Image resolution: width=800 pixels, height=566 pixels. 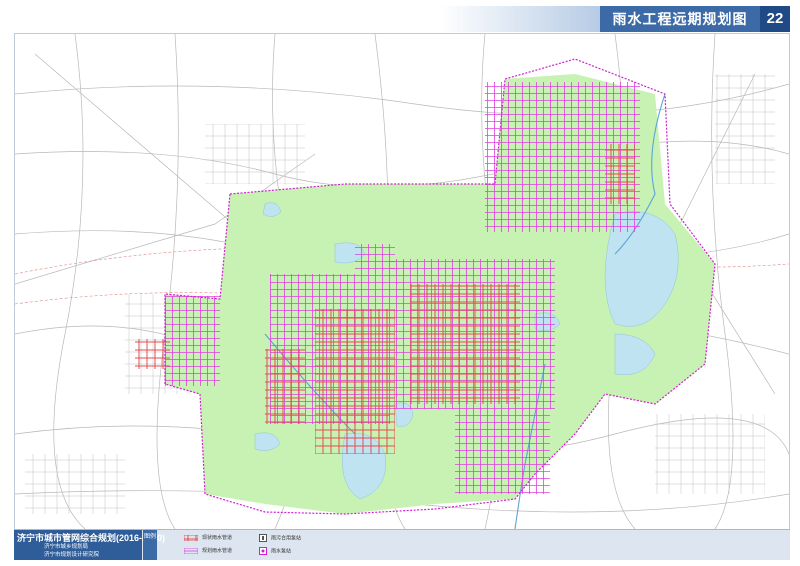 What do you see at coordinates (710, 454) in the screenshot?
I see `southeast-suburb-grid` at bounding box center [710, 454].